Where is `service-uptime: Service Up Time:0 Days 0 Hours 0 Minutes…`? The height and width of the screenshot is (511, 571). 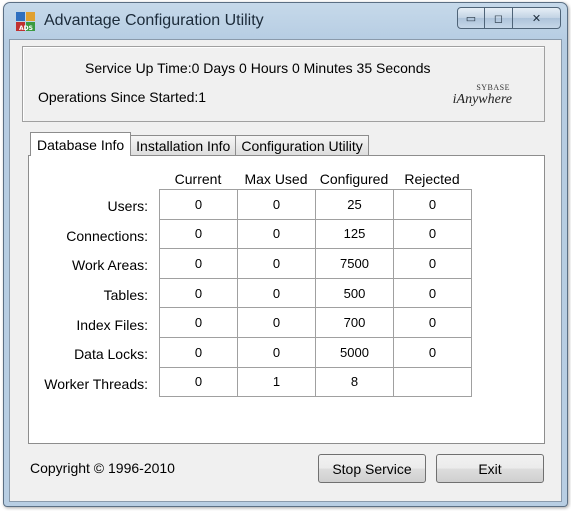 service-uptime: Service Up Time:0 Days 0 Hours 0 Minutes… is located at coordinates (258, 68).